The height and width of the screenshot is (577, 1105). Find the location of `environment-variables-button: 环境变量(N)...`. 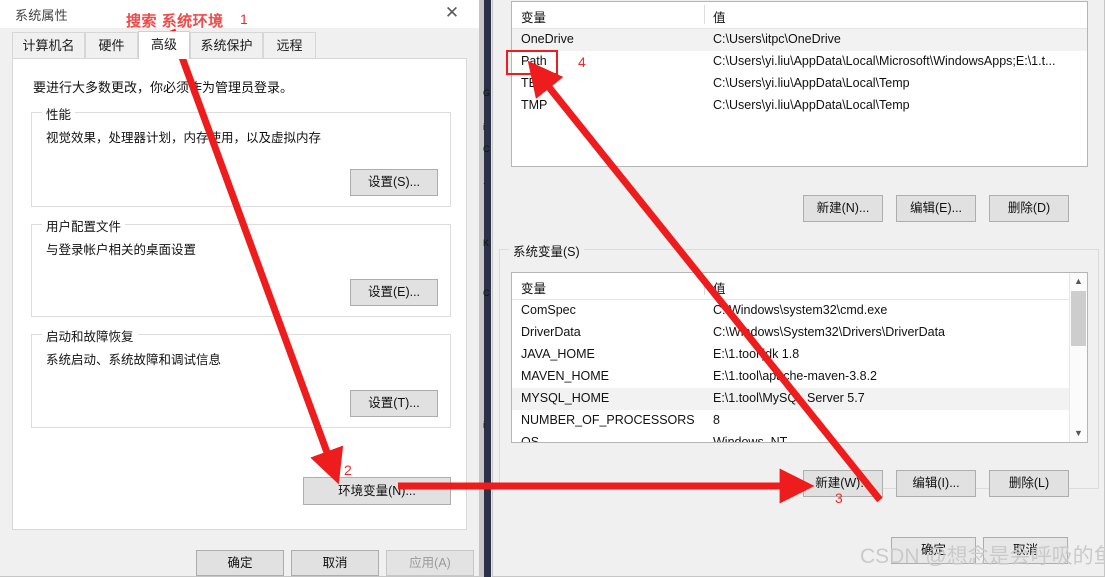

environment-variables-button: 环境变量(N)... is located at coordinates (377, 491).